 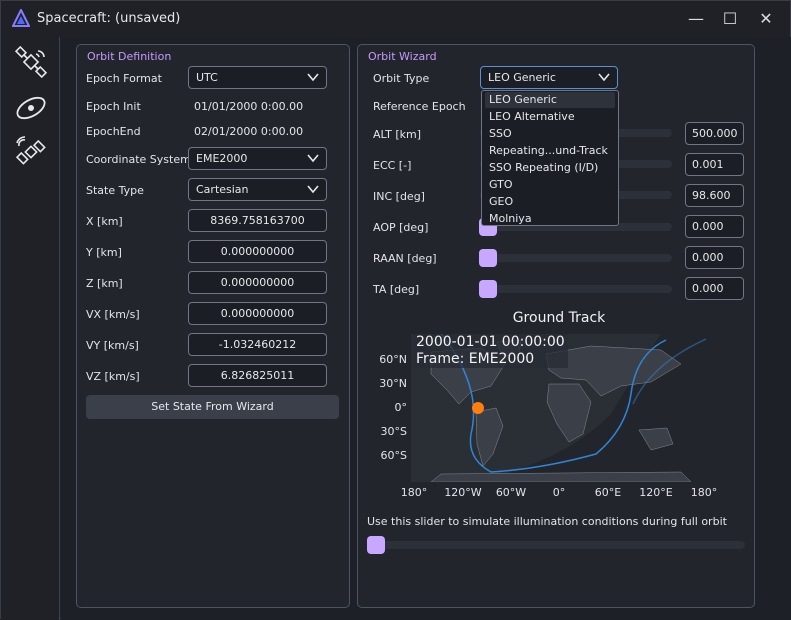 I want to click on alt-label: ALT [km], so click(x=397, y=134).